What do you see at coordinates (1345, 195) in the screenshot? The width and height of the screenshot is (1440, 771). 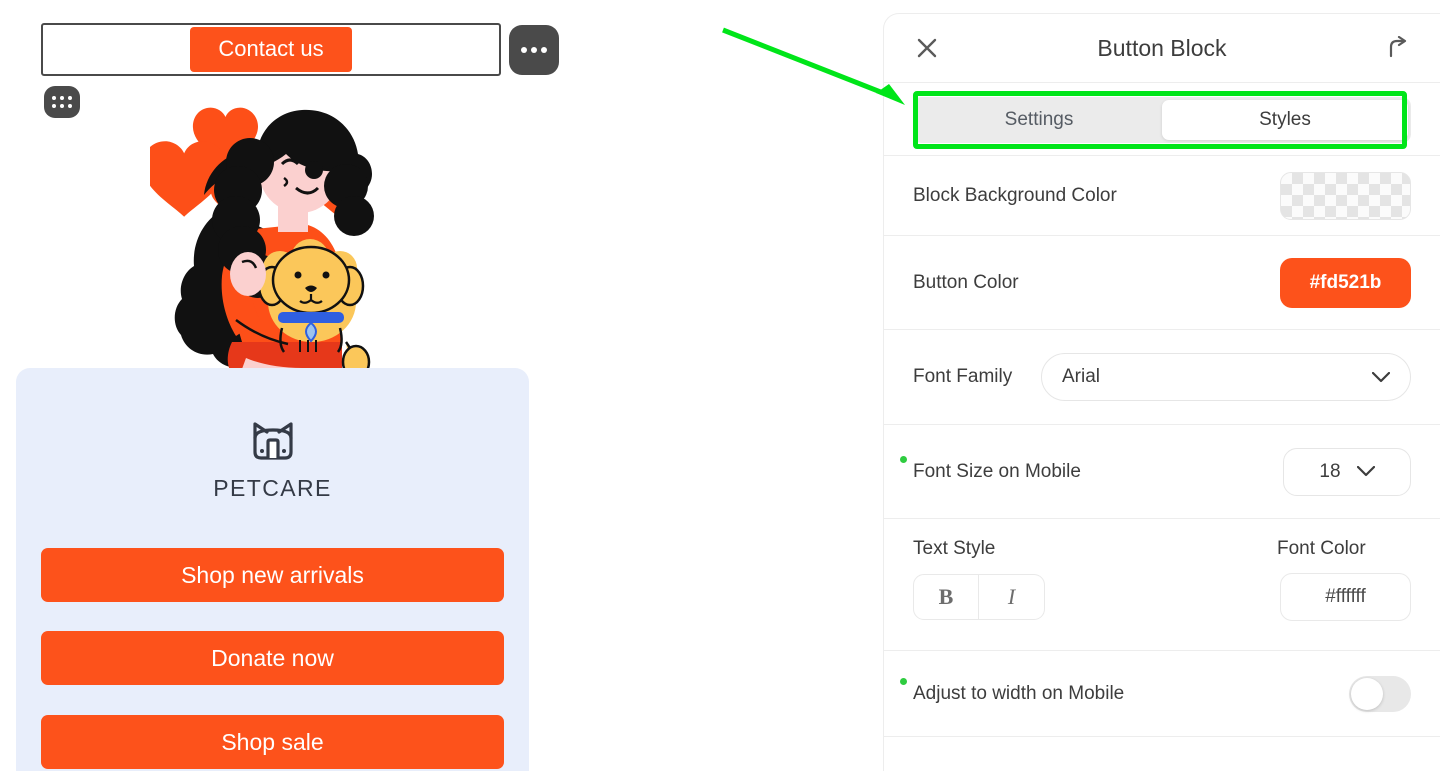 I see `block-background-color-swatch` at bounding box center [1345, 195].